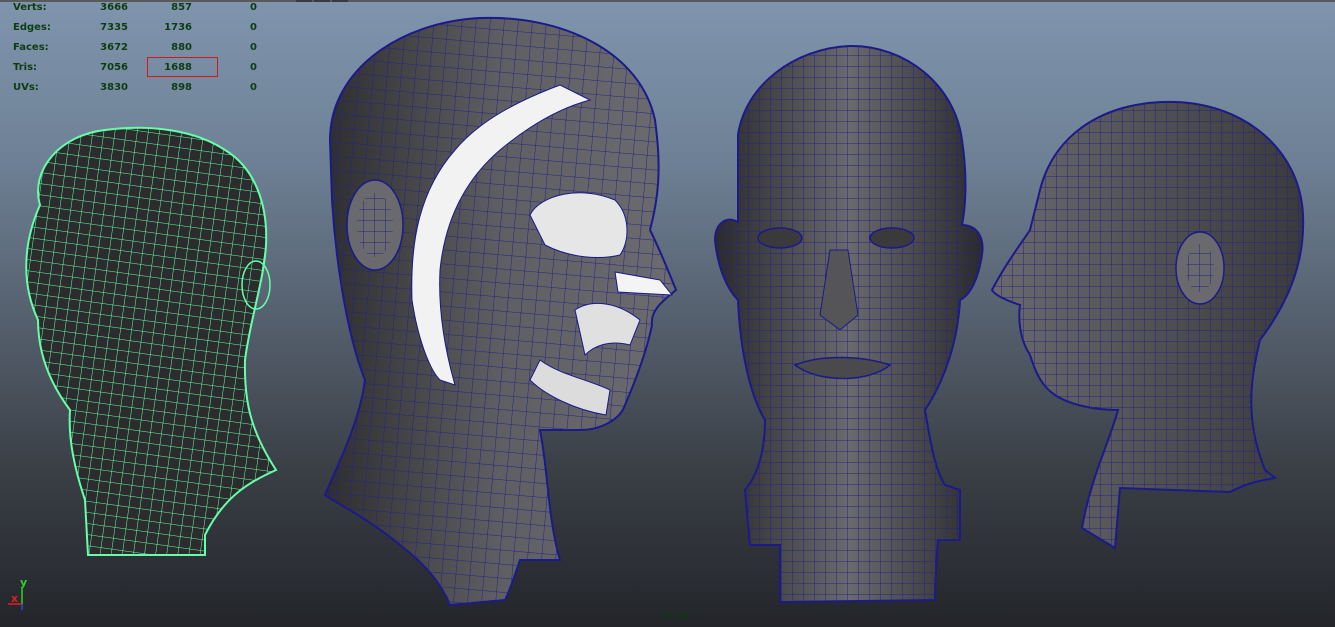 This screenshot has height=627, width=1335. What do you see at coordinates (114, 47) in the screenshot?
I see `hud-value-total: 3672` at bounding box center [114, 47].